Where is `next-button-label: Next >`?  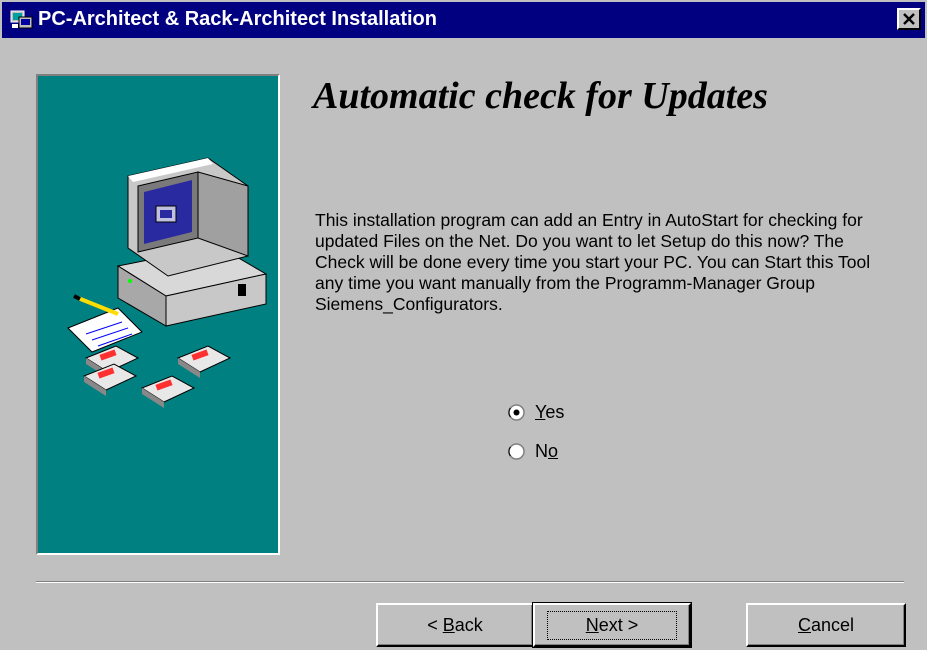
next-button-label: Next > is located at coordinates (612, 625).